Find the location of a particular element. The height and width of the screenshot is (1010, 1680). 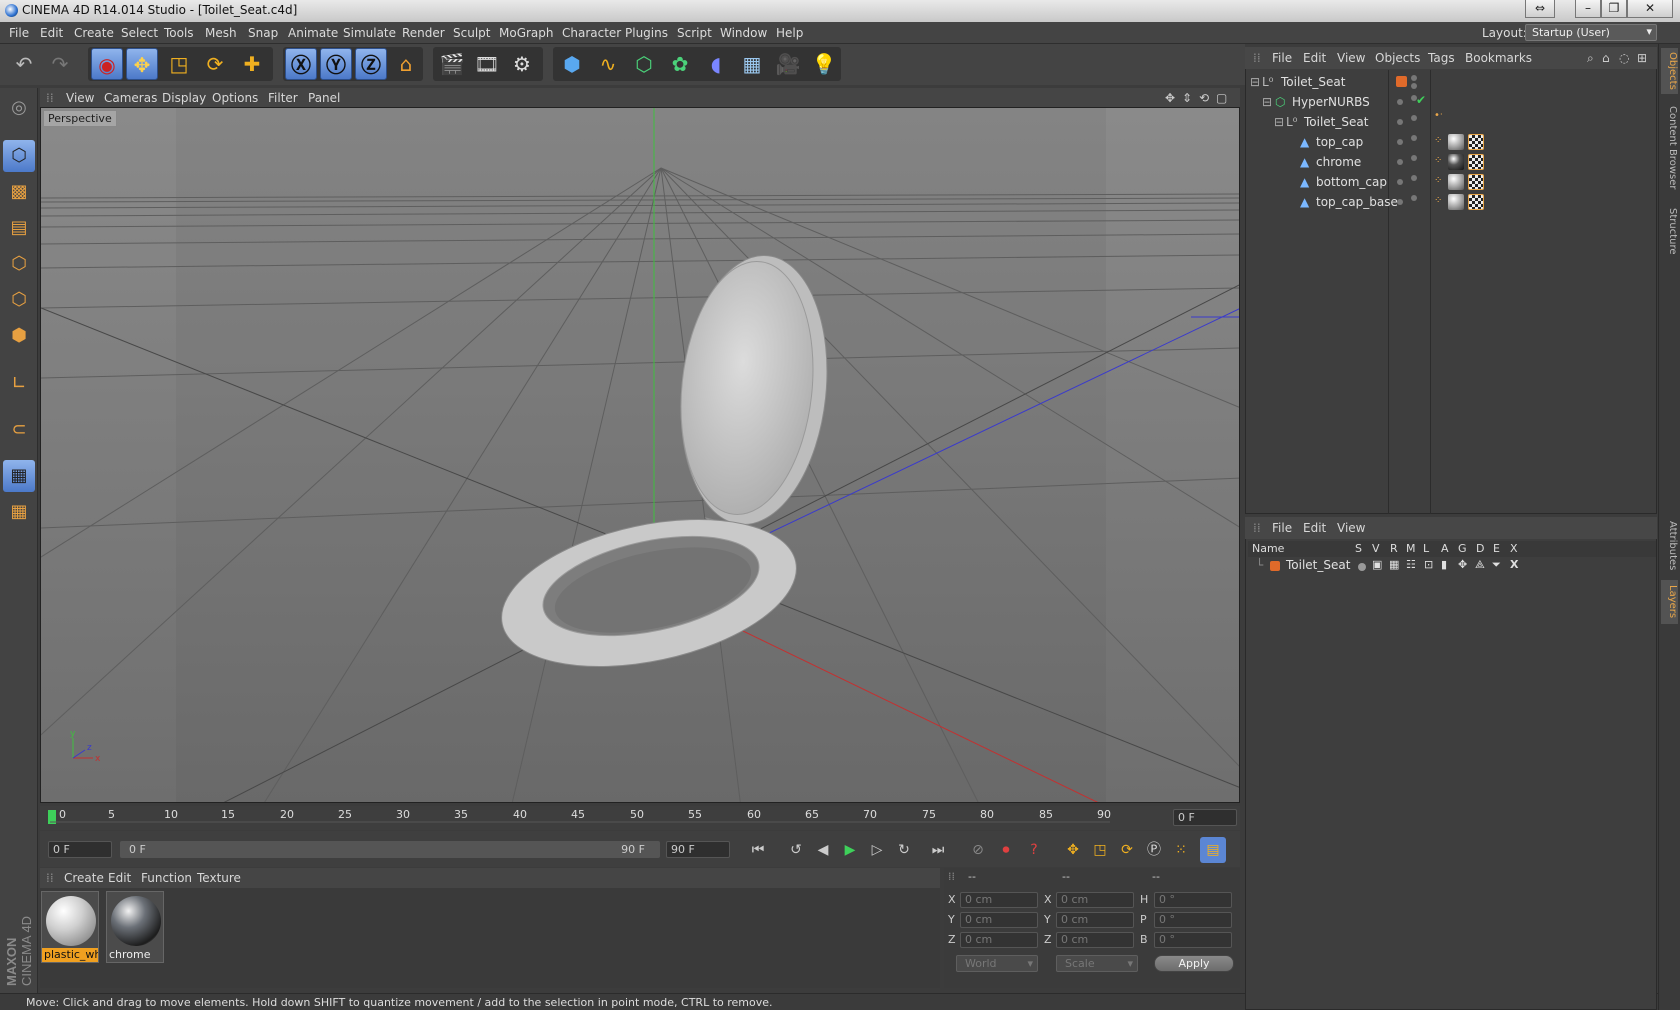

obj-menu-view: View is located at coordinates (1351, 58).